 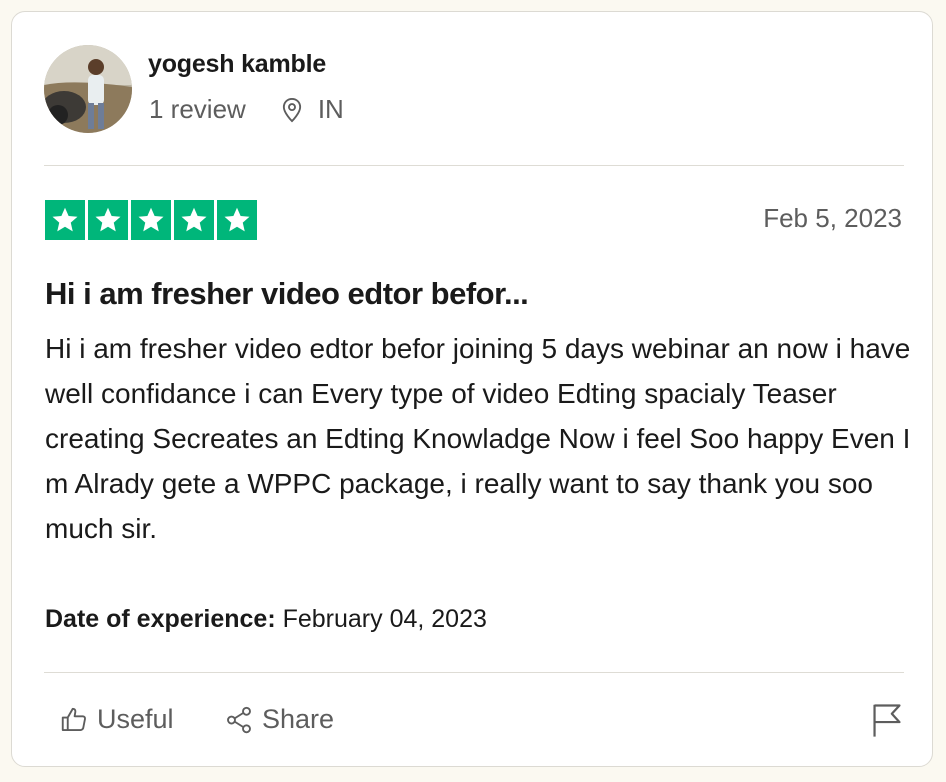 I want to click on review-date: Feb 5, 2023, so click(x=832, y=218).